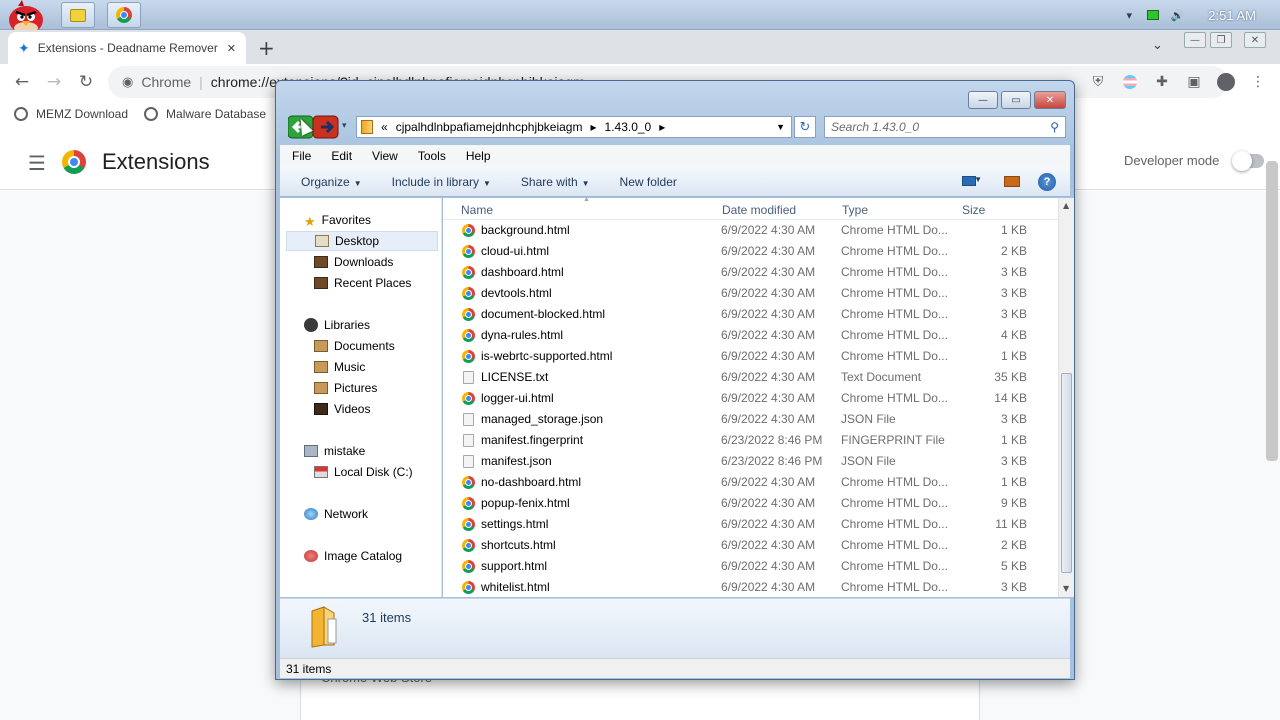 The image size is (1280, 720). What do you see at coordinates (1157, 45) in the screenshot?
I see `tab-search-icon: ⌄` at bounding box center [1157, 45].